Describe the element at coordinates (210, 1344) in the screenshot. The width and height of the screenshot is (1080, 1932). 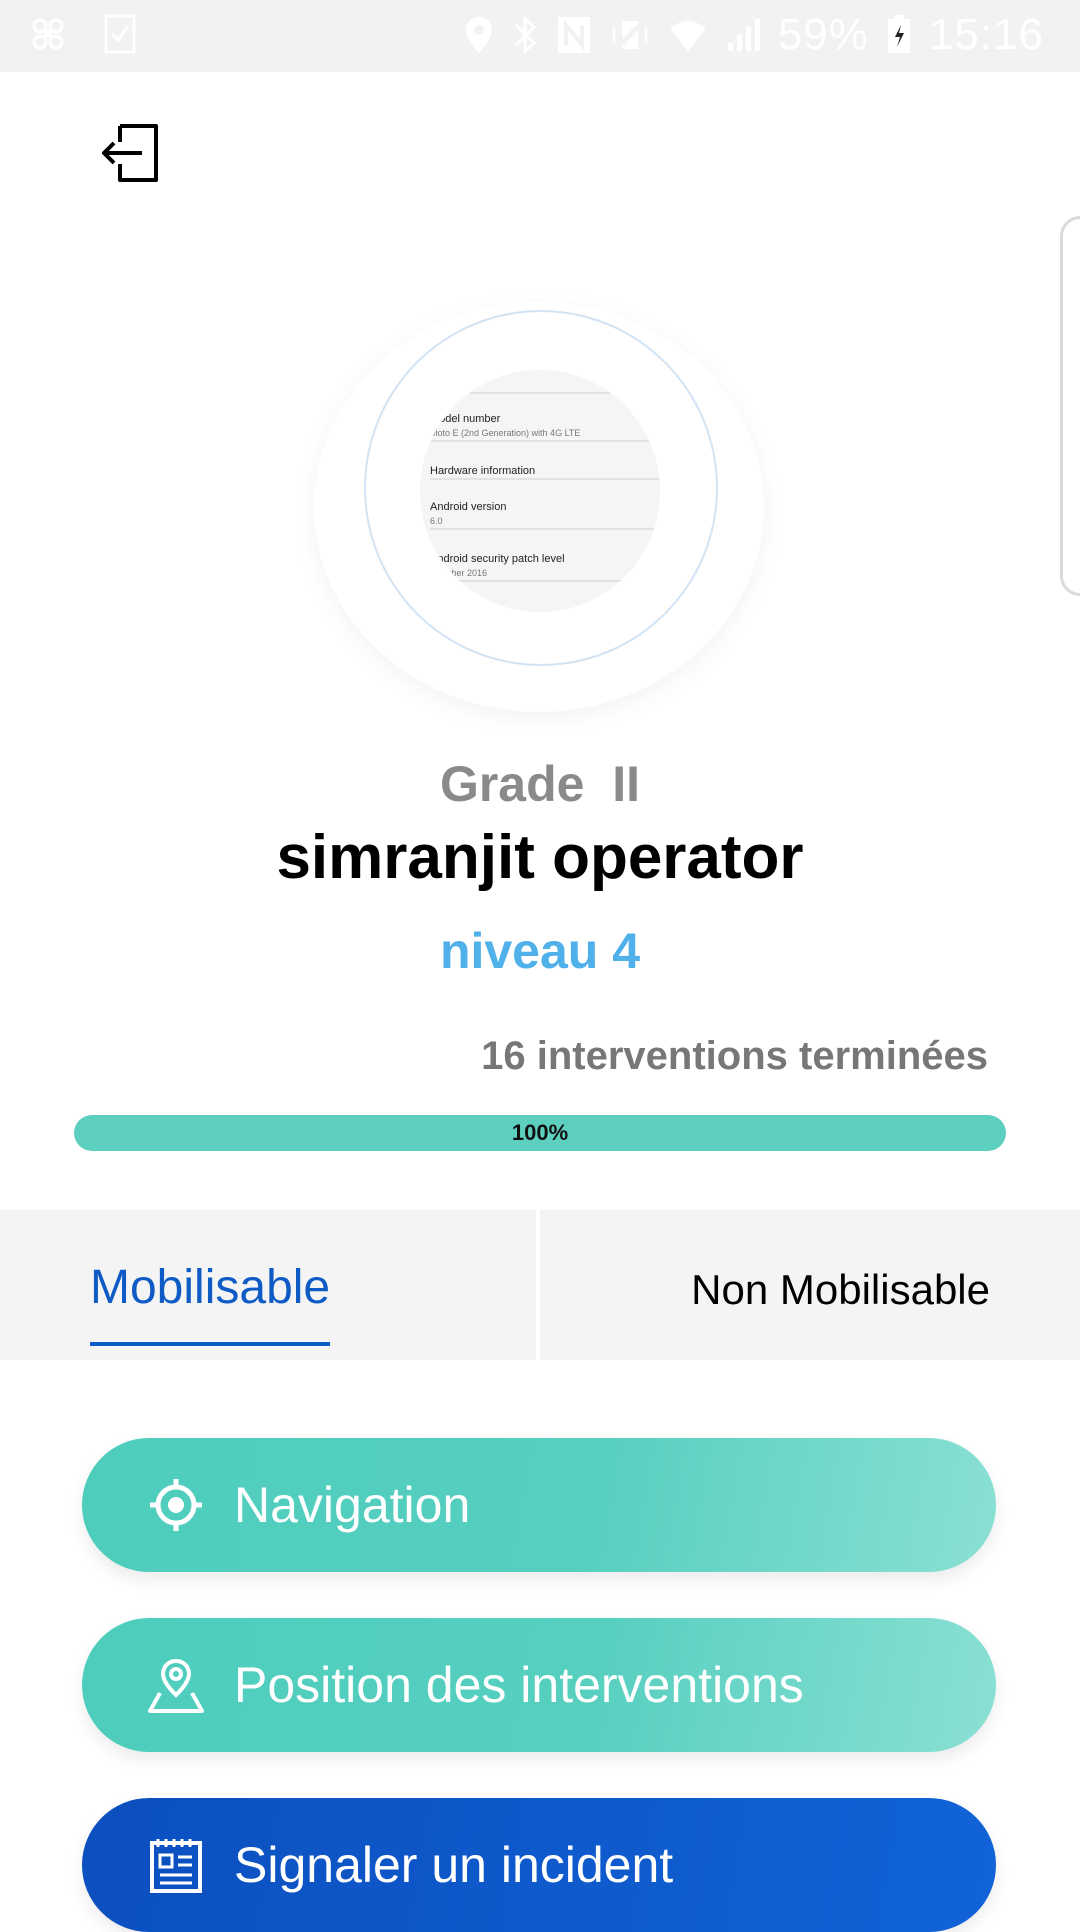
I see `active-tab-indicator` at that location.